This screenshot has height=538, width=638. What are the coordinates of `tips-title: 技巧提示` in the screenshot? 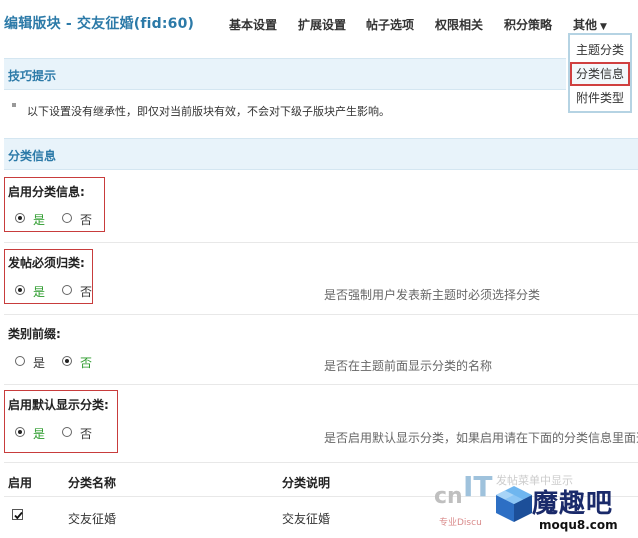 It's located at (32, 76).